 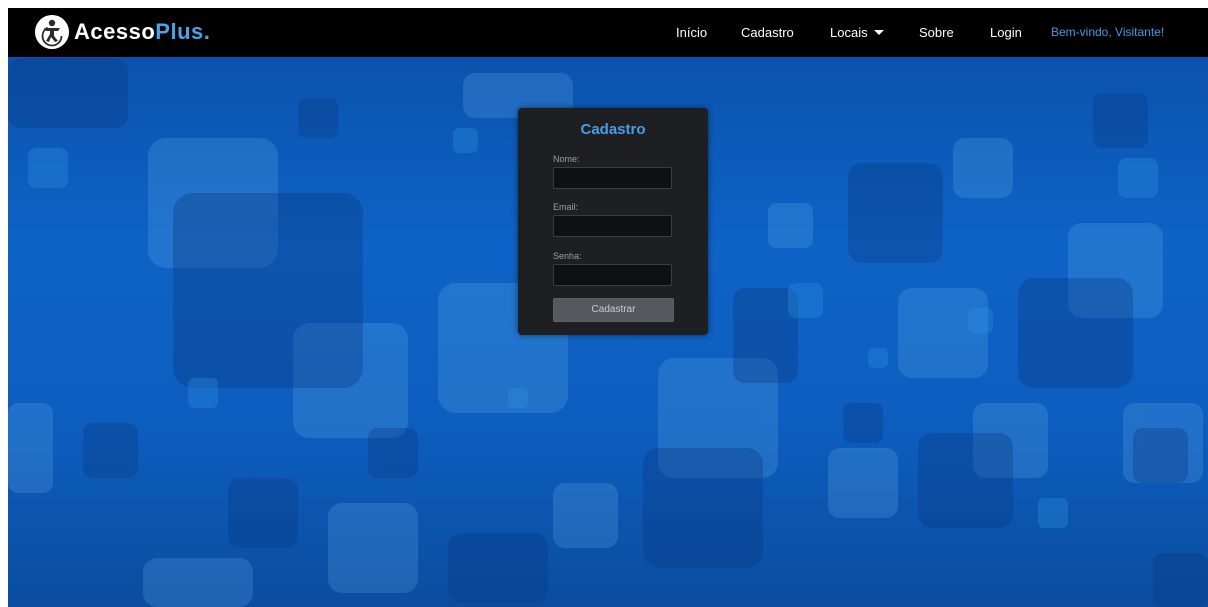 What do you see at coordinates (1108, 32) in the screenshot?
I see `welcome-message: Bem-vindo, Visitante!` at bounding box center [1108, 32].